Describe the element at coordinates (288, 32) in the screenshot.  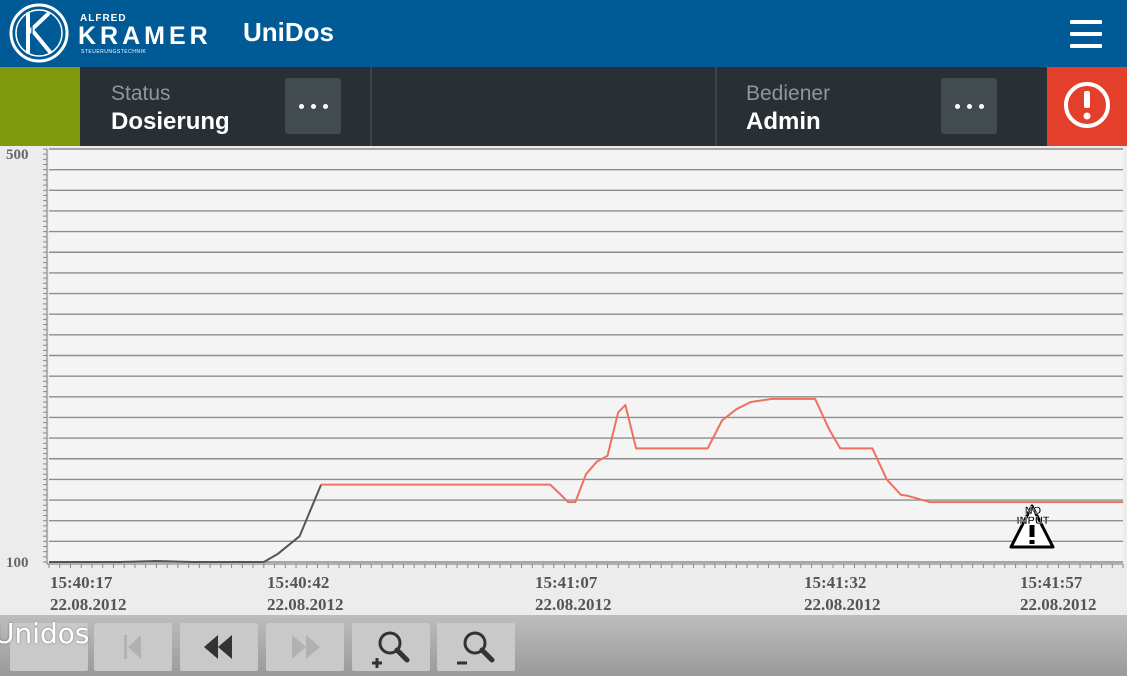
I see `app-title: UniDos` at that location.